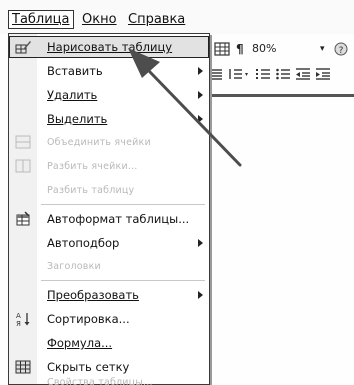 This screenshot has height=385, width=354. I want to click on menu-item-label: Заголовки, so click(74, 266).